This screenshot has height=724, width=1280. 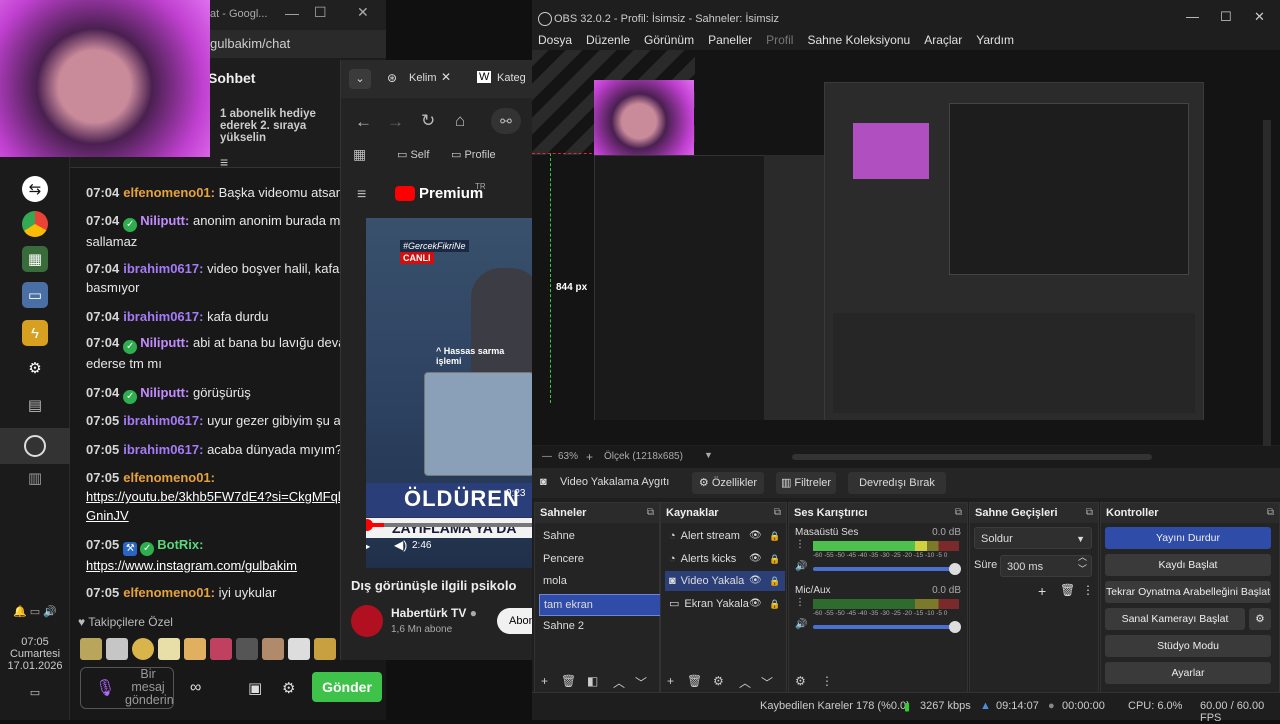 What do you see at coordinates (400, 545) in the screenshot?
I see `volume-icon: ◀)` at bounding box center [400, 545].